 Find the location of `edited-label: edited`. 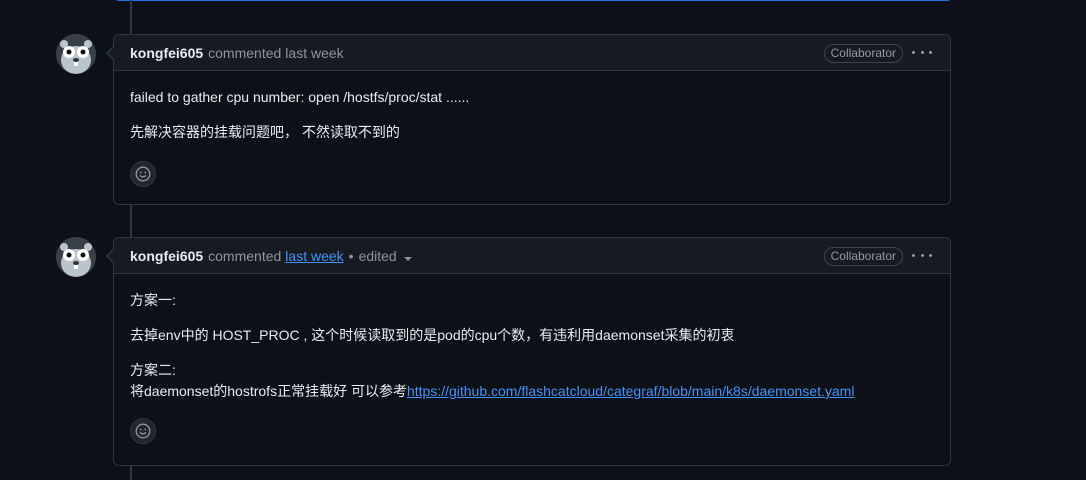

edited-label: edited is located at coordinates (377, 255).